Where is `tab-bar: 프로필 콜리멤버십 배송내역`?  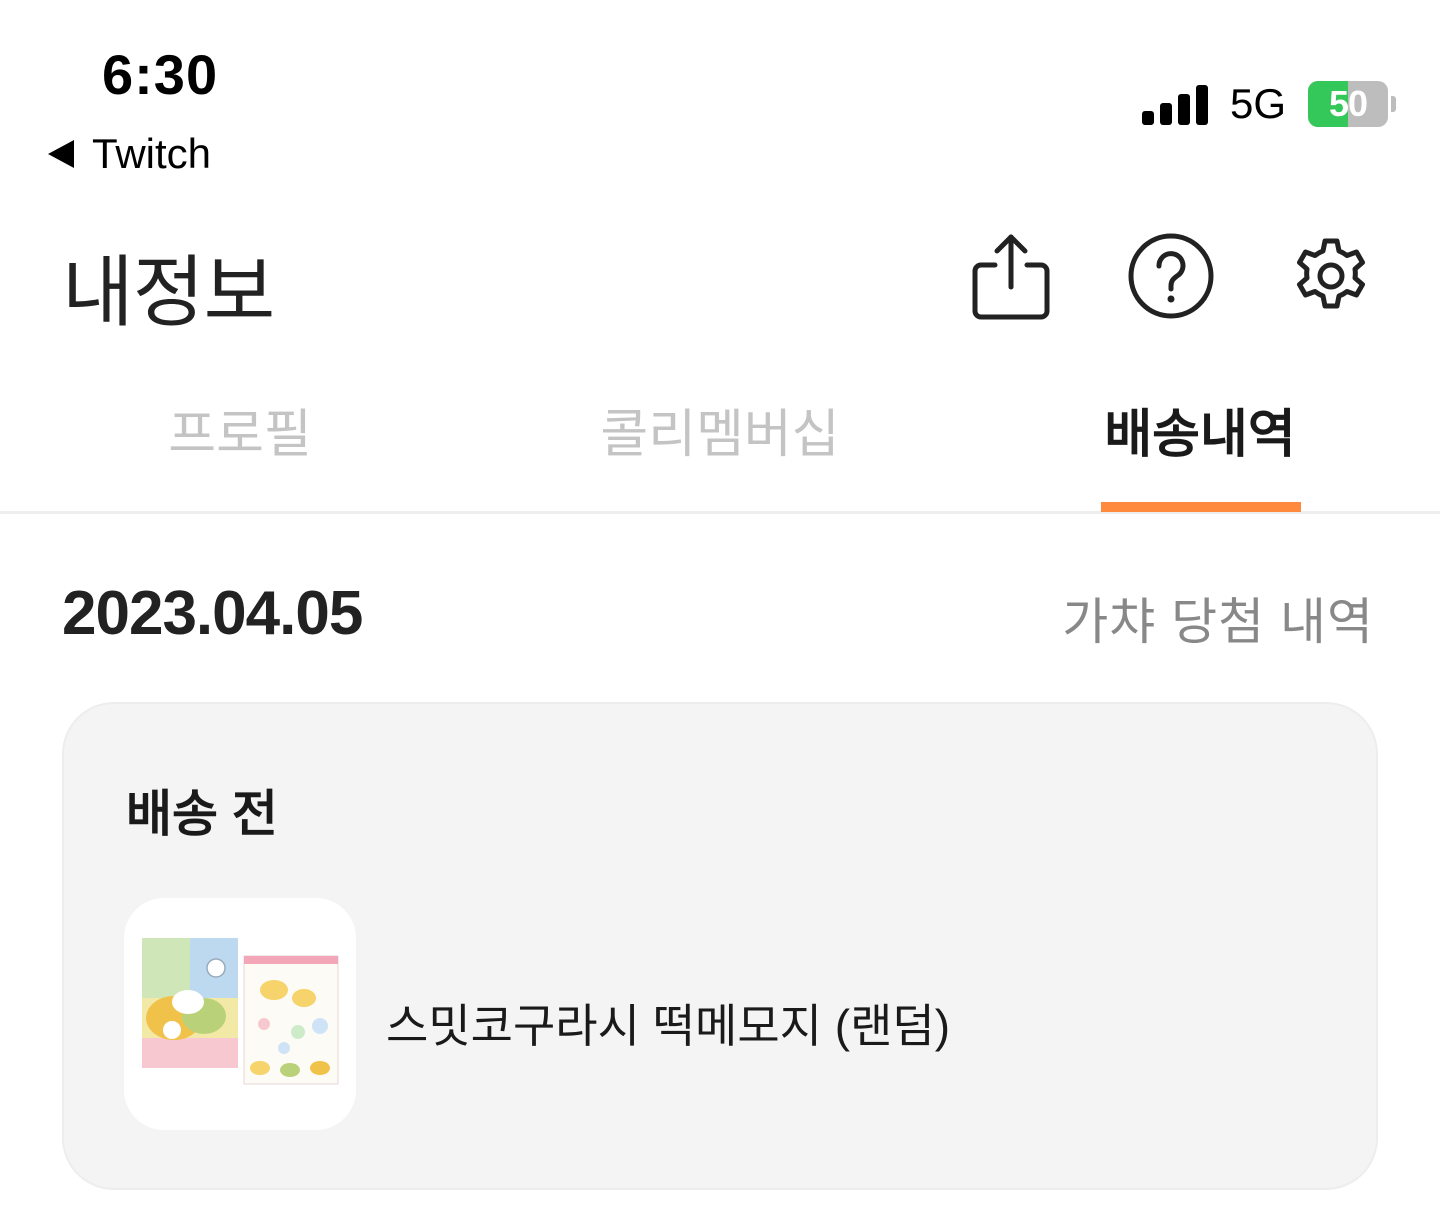 tab-bar: 프로필 콜리멤버십 배송내역 is located at coordinates (720, 447).